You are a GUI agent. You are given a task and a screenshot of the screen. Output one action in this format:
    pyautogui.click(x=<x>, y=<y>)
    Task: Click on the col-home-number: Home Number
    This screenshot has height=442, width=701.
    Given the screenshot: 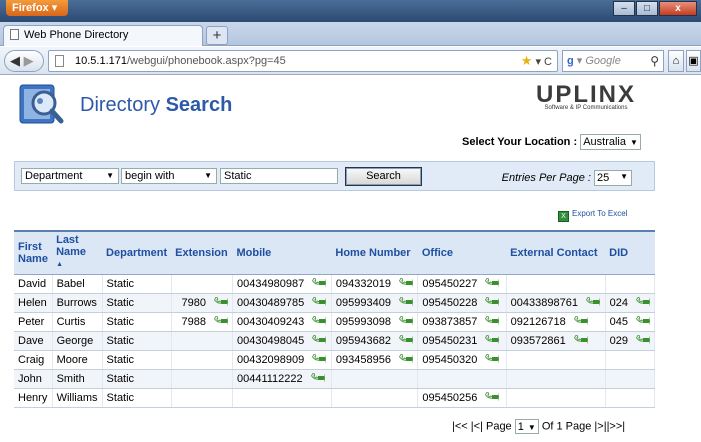 What is the action you would take?
    pyautogui.click(x=374, y=252)
    